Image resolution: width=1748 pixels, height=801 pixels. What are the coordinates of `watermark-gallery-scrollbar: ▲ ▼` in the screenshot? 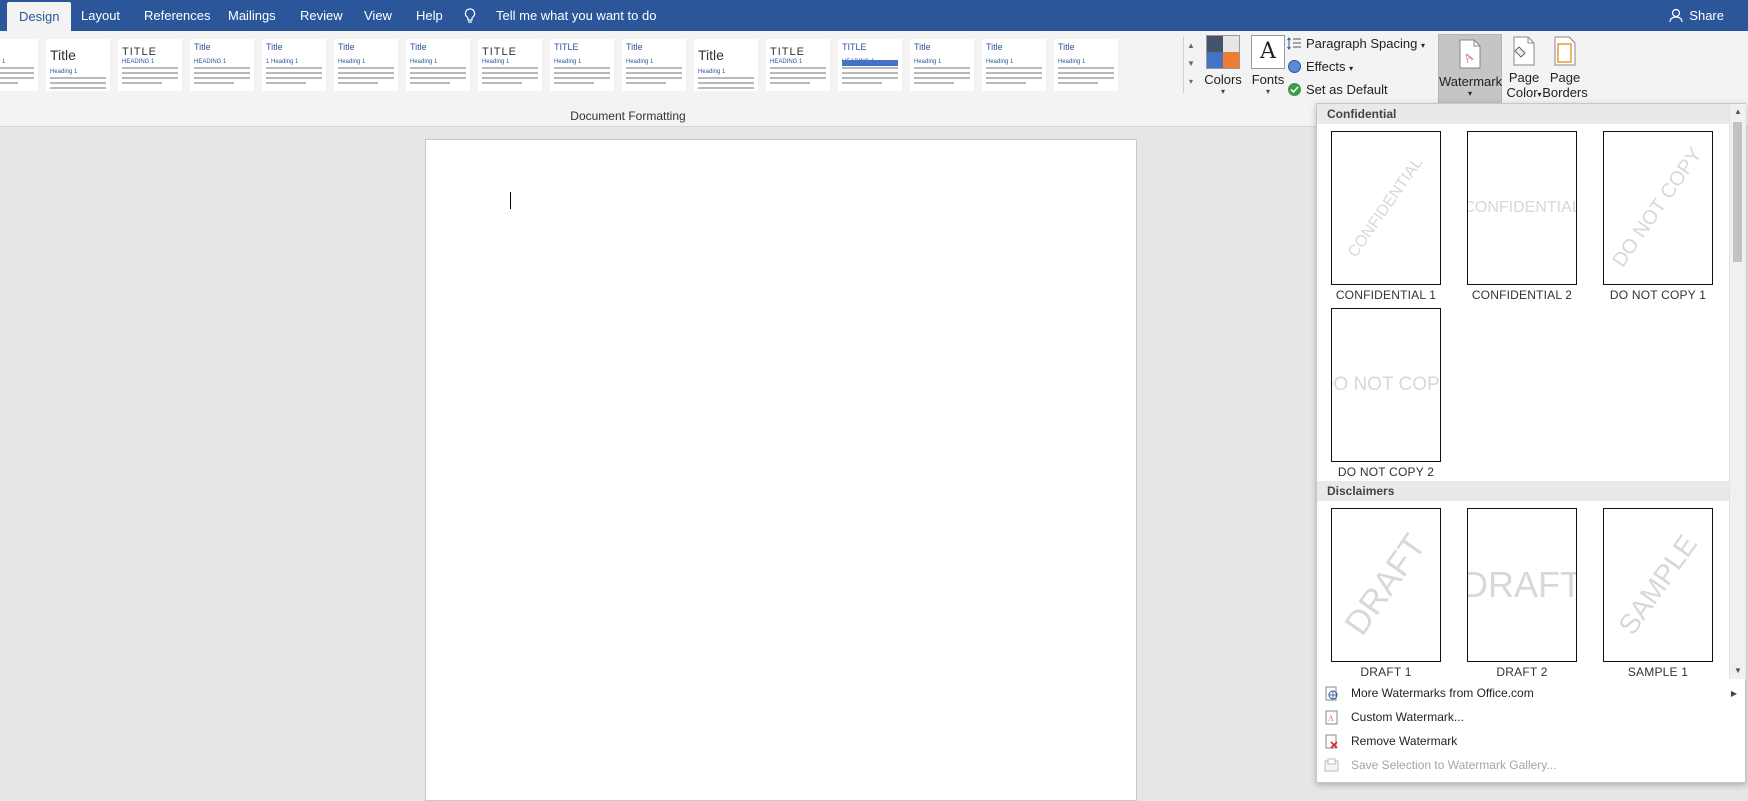 It's located at (1737, 391).